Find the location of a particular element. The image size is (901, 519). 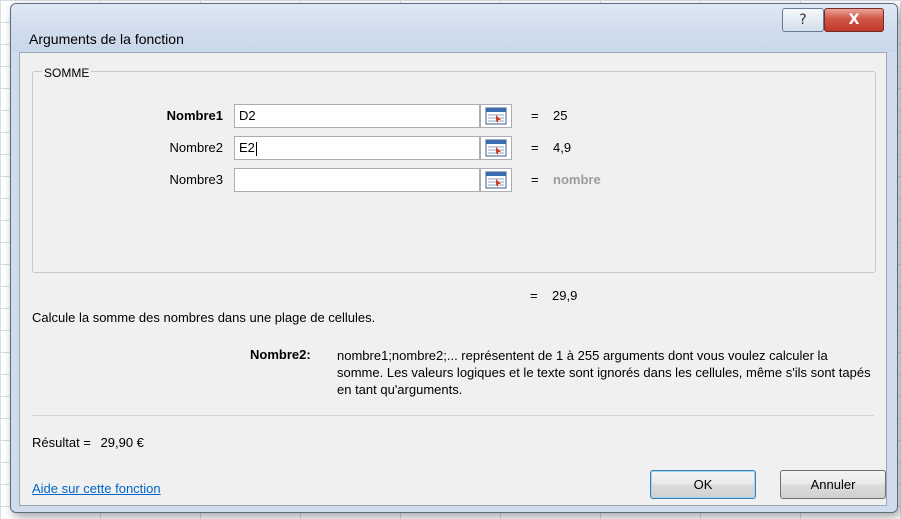

nombre3-result-hint: nombre is located at coordinates (577, 179).